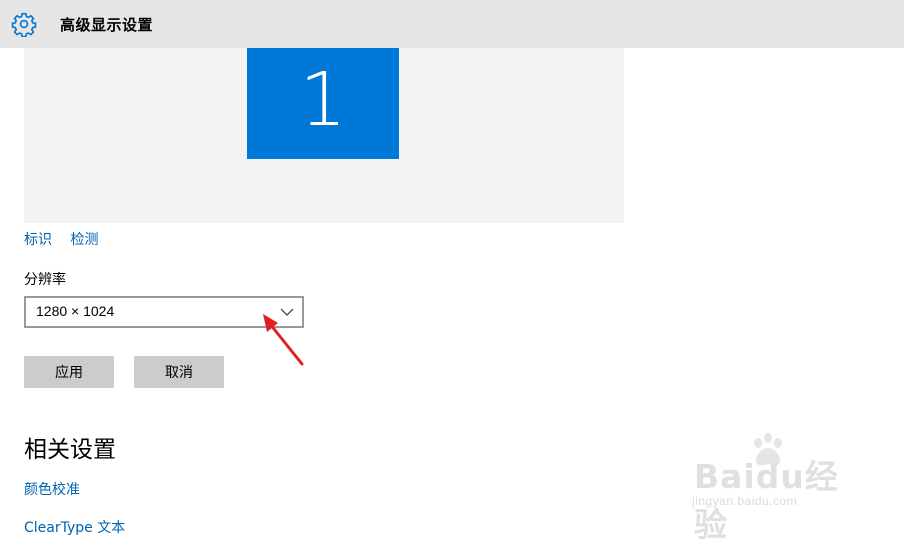 This screenshot has width=904, height=546. What do you see at coordinates (75, 311) in the screenshot?
I see `resolution-value: 1280 × 1024` at bounding box center [75, 311].